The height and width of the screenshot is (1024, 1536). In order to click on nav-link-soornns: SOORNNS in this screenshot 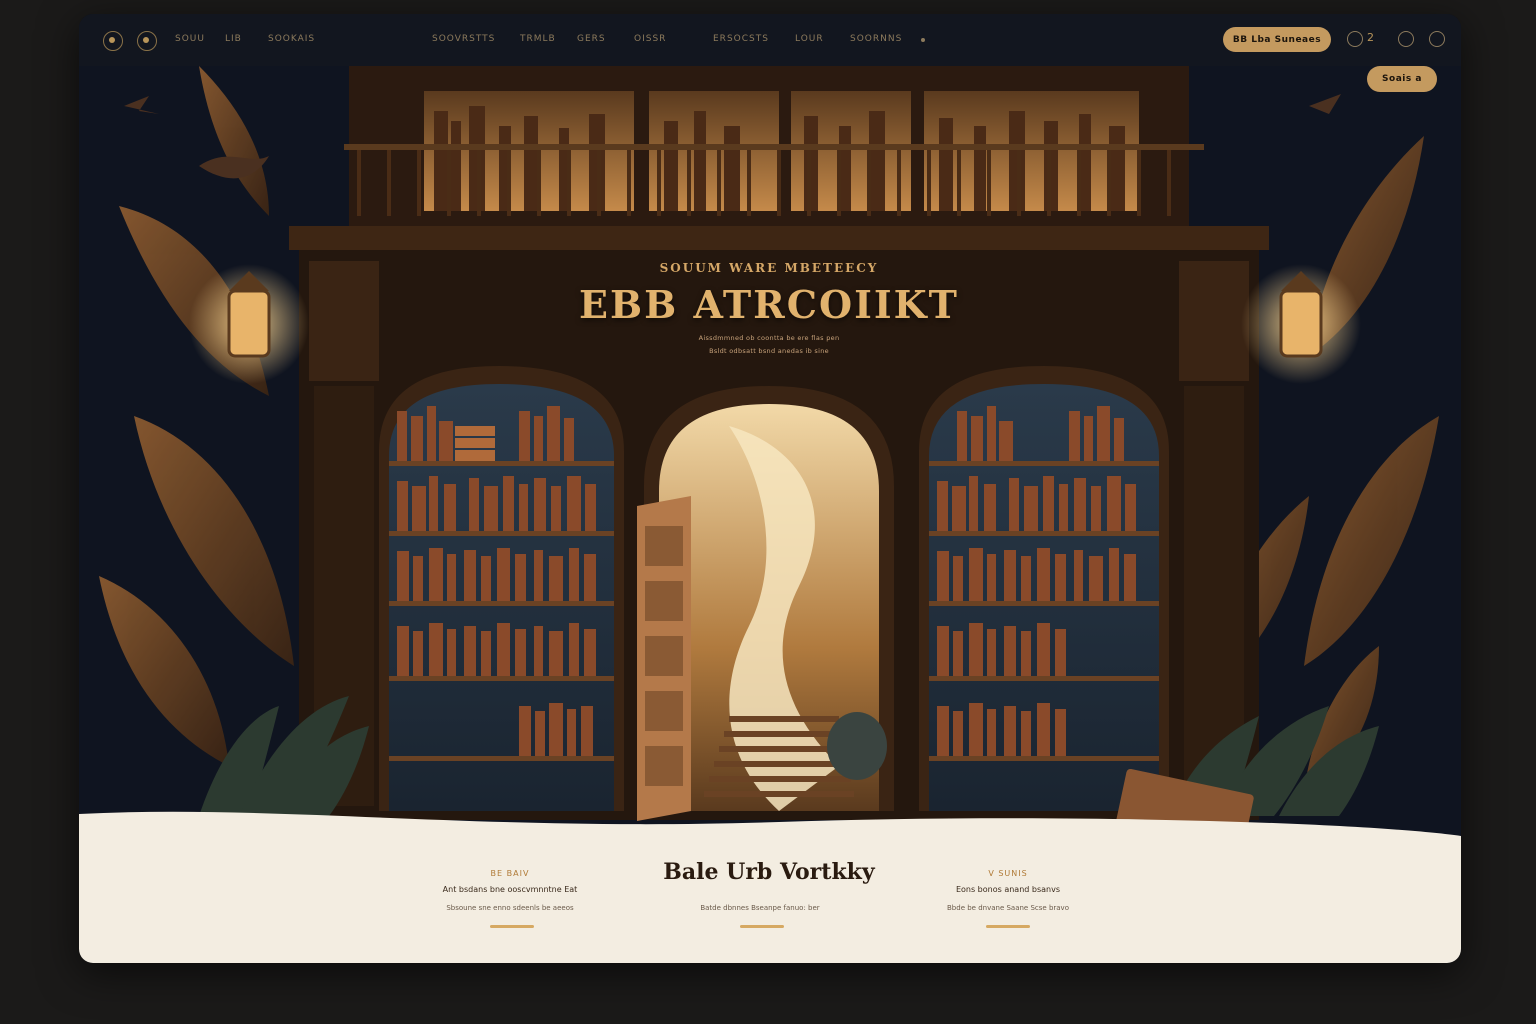, I will do `click(876, 39)`.